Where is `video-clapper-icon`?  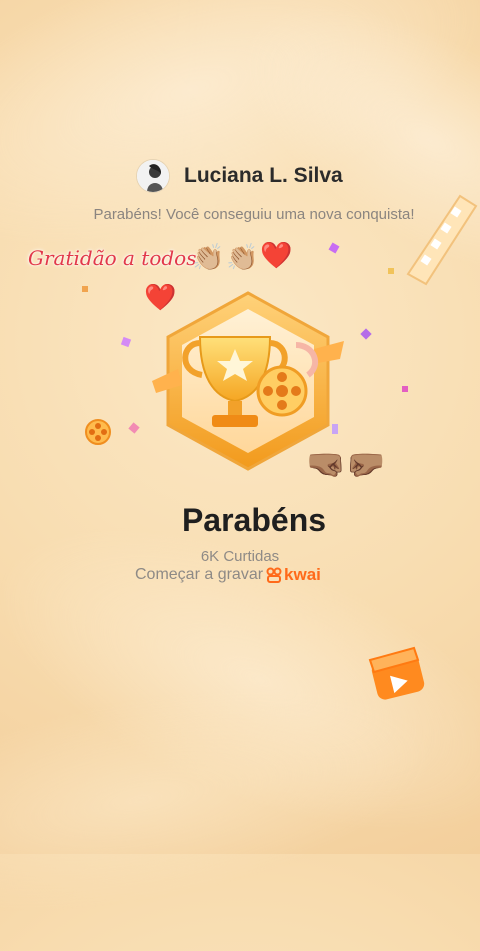 video-clapper-icon is located at coordinates (397, 673).